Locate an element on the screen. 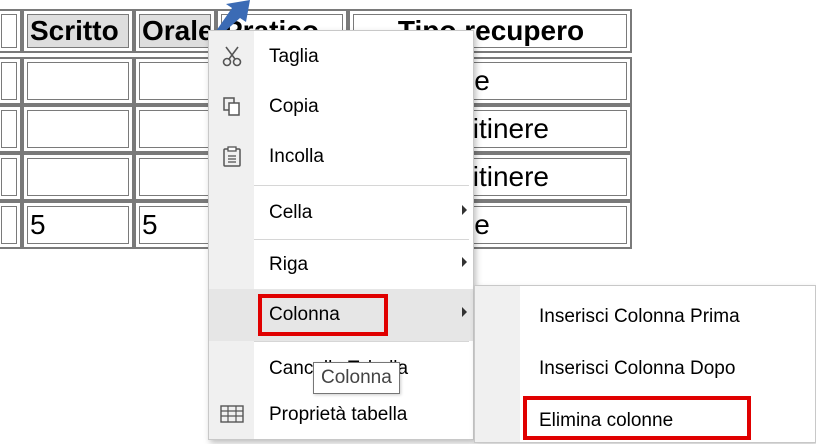 Image resolution: width=816 pixels, height=444 pixels. annotation-arrow-icon is located at coordinates (232, 17).